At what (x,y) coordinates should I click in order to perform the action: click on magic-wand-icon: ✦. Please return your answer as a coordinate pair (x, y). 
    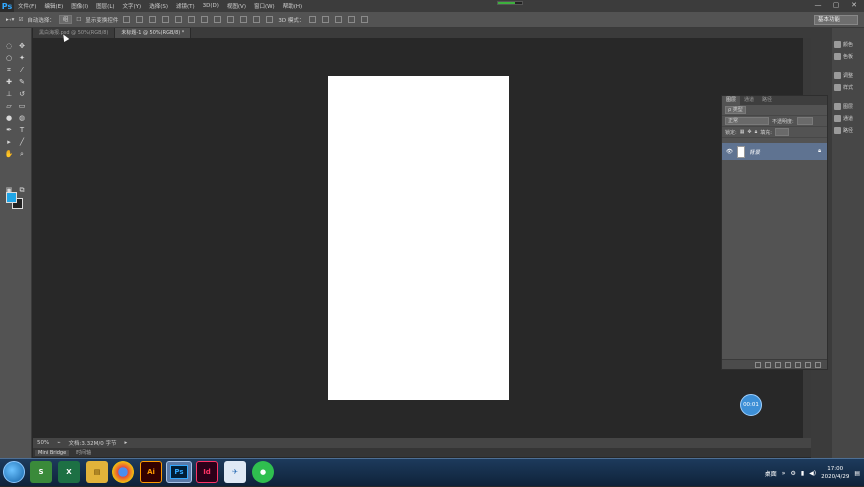
    Looking at the image, I should click on (22, 58).